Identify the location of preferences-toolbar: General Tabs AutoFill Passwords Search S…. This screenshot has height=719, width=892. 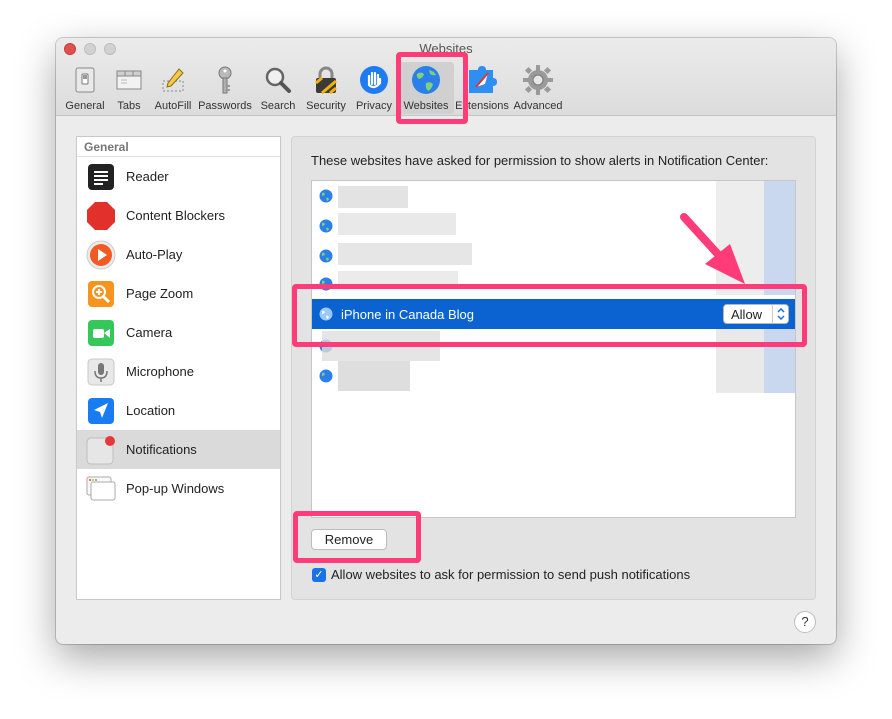
(314, 88).